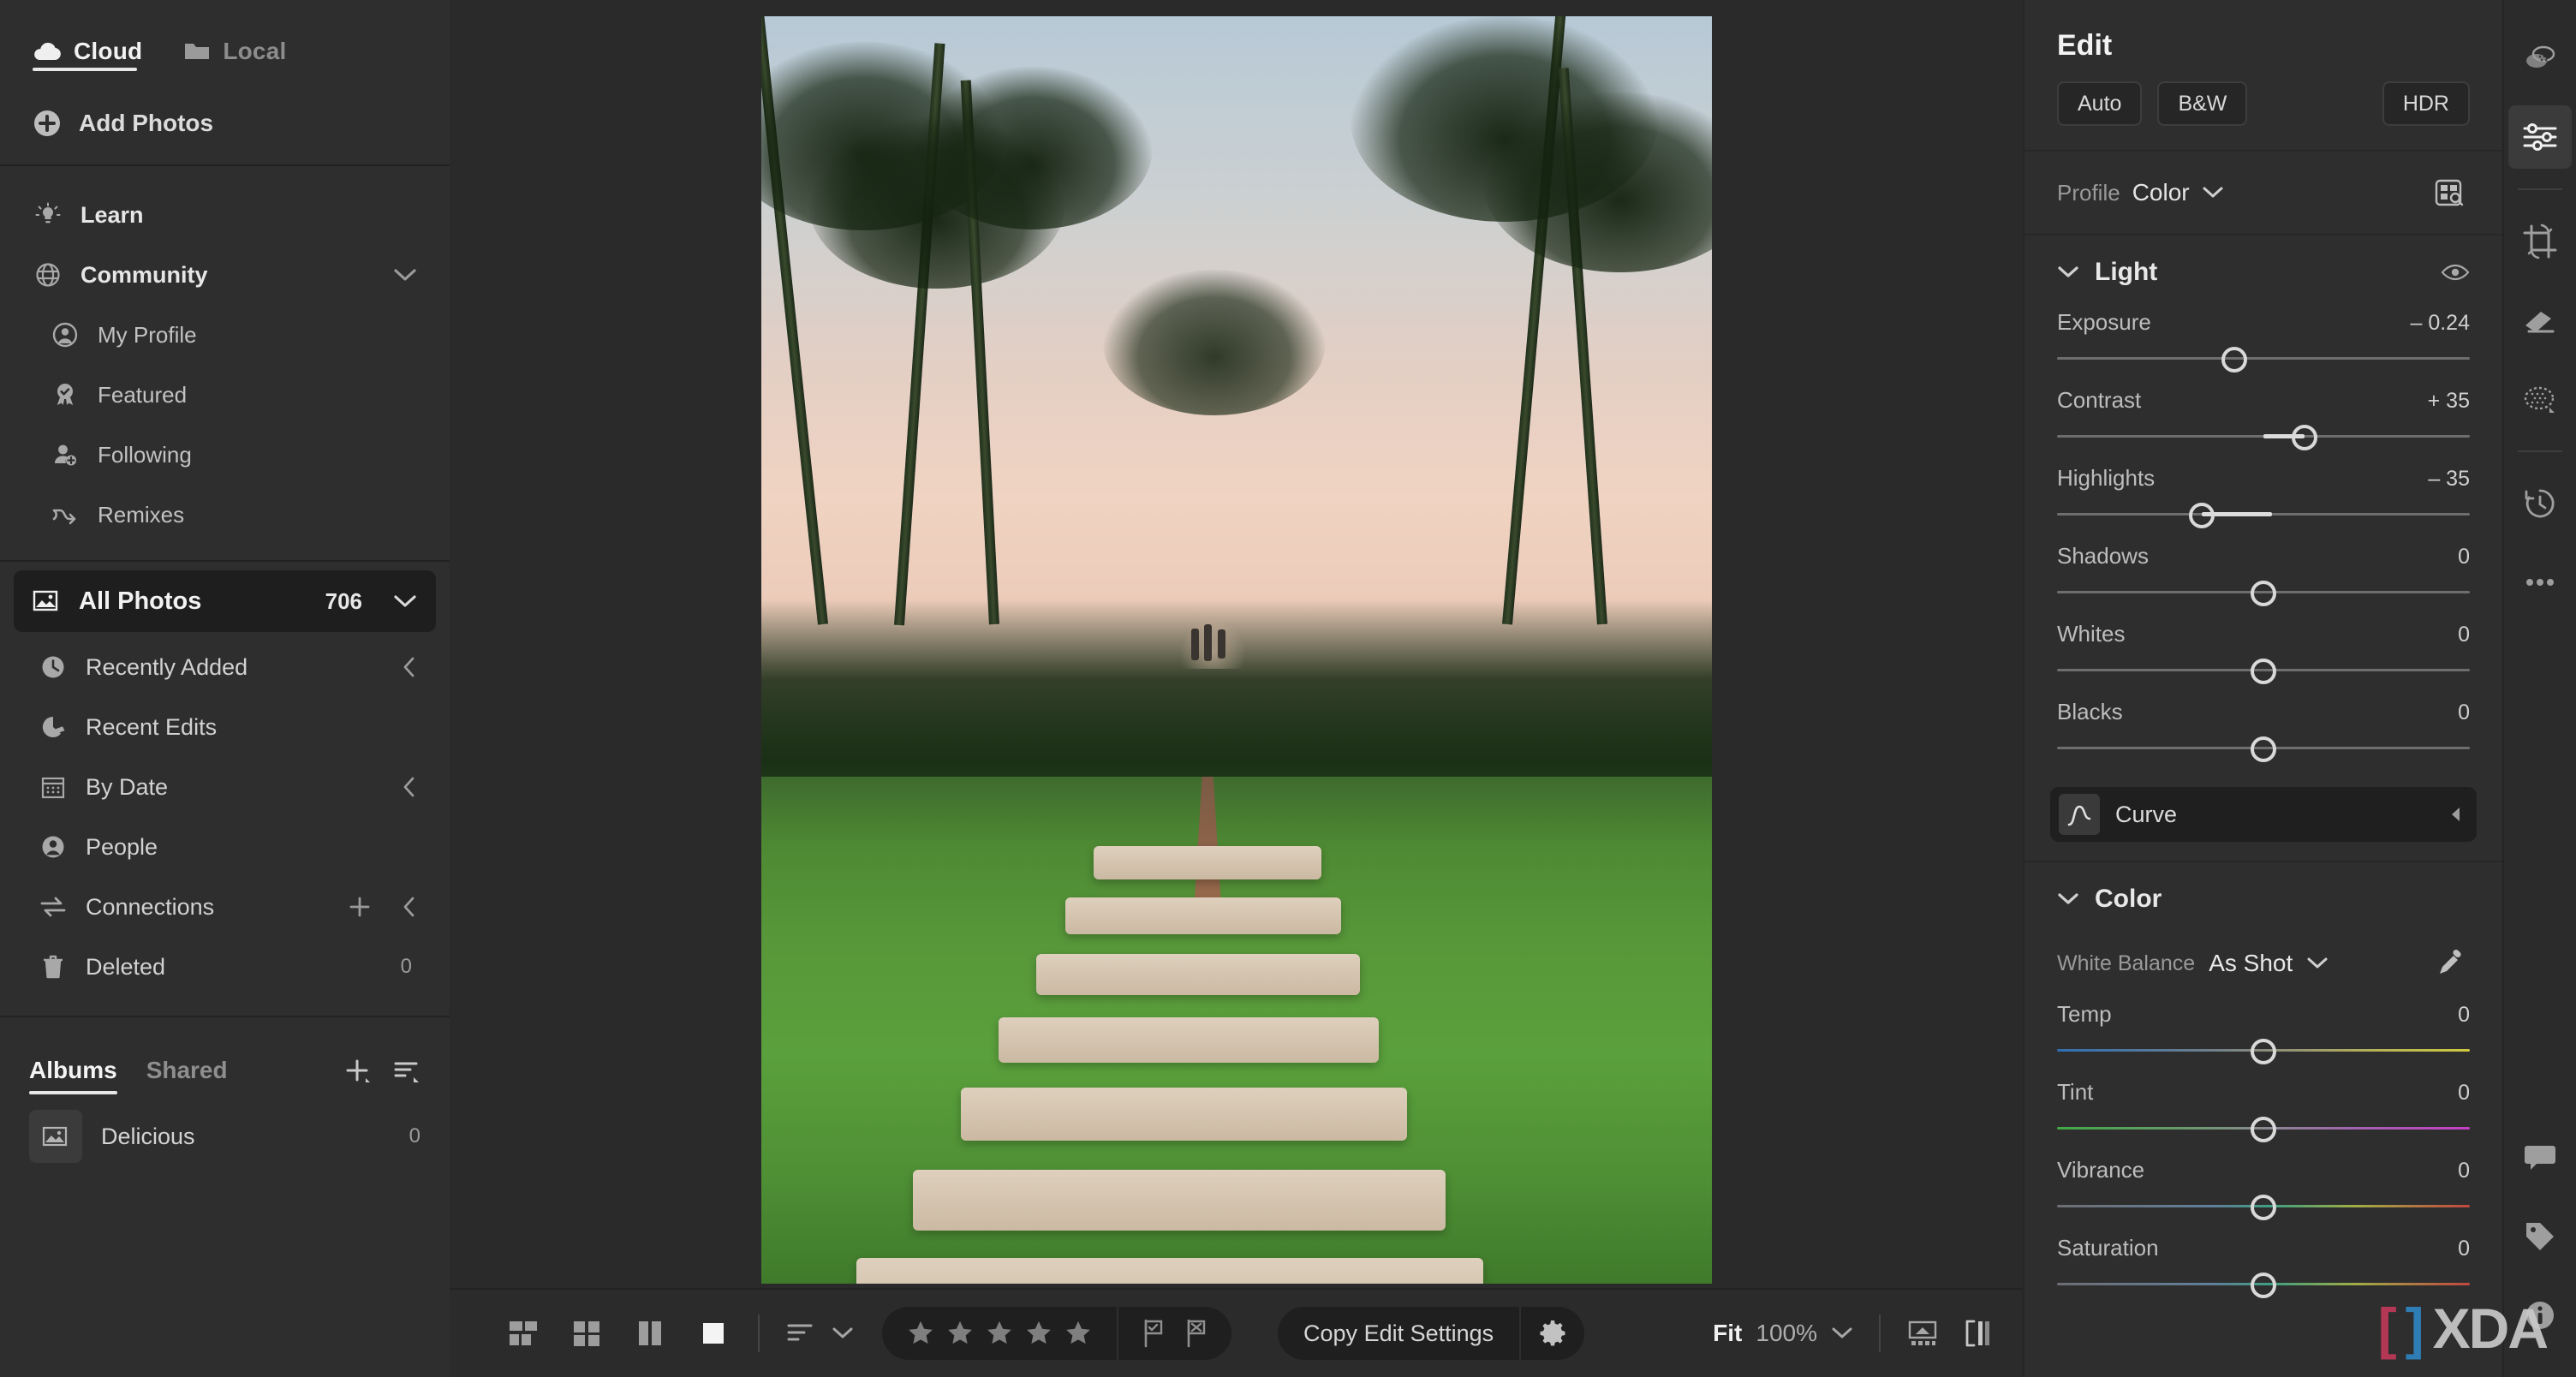 Image resolution: width=2576 pixels, height=1377 pixels. Describe the element at coordinates (2450, 963) in the screenshot. I see `eyedropper-icon` at that location.